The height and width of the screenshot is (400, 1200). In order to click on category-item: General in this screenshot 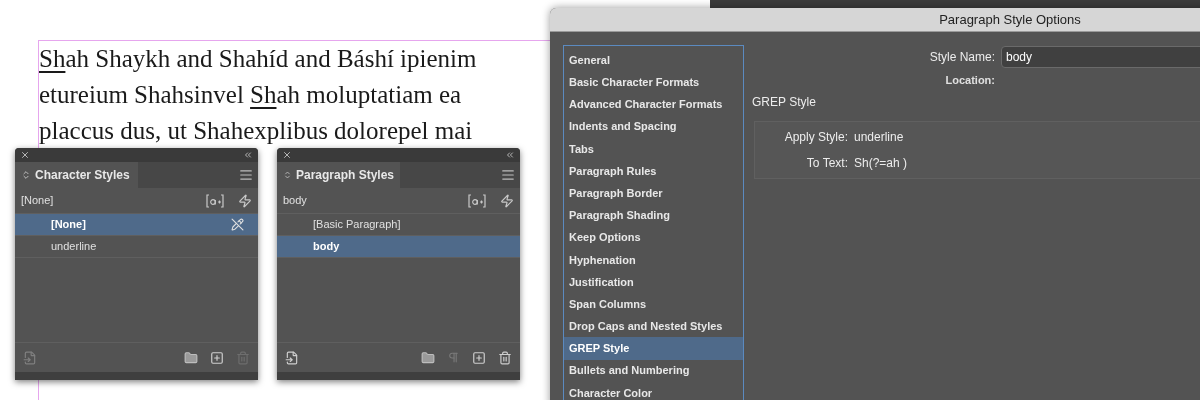, I will do `click(653, 60)`.